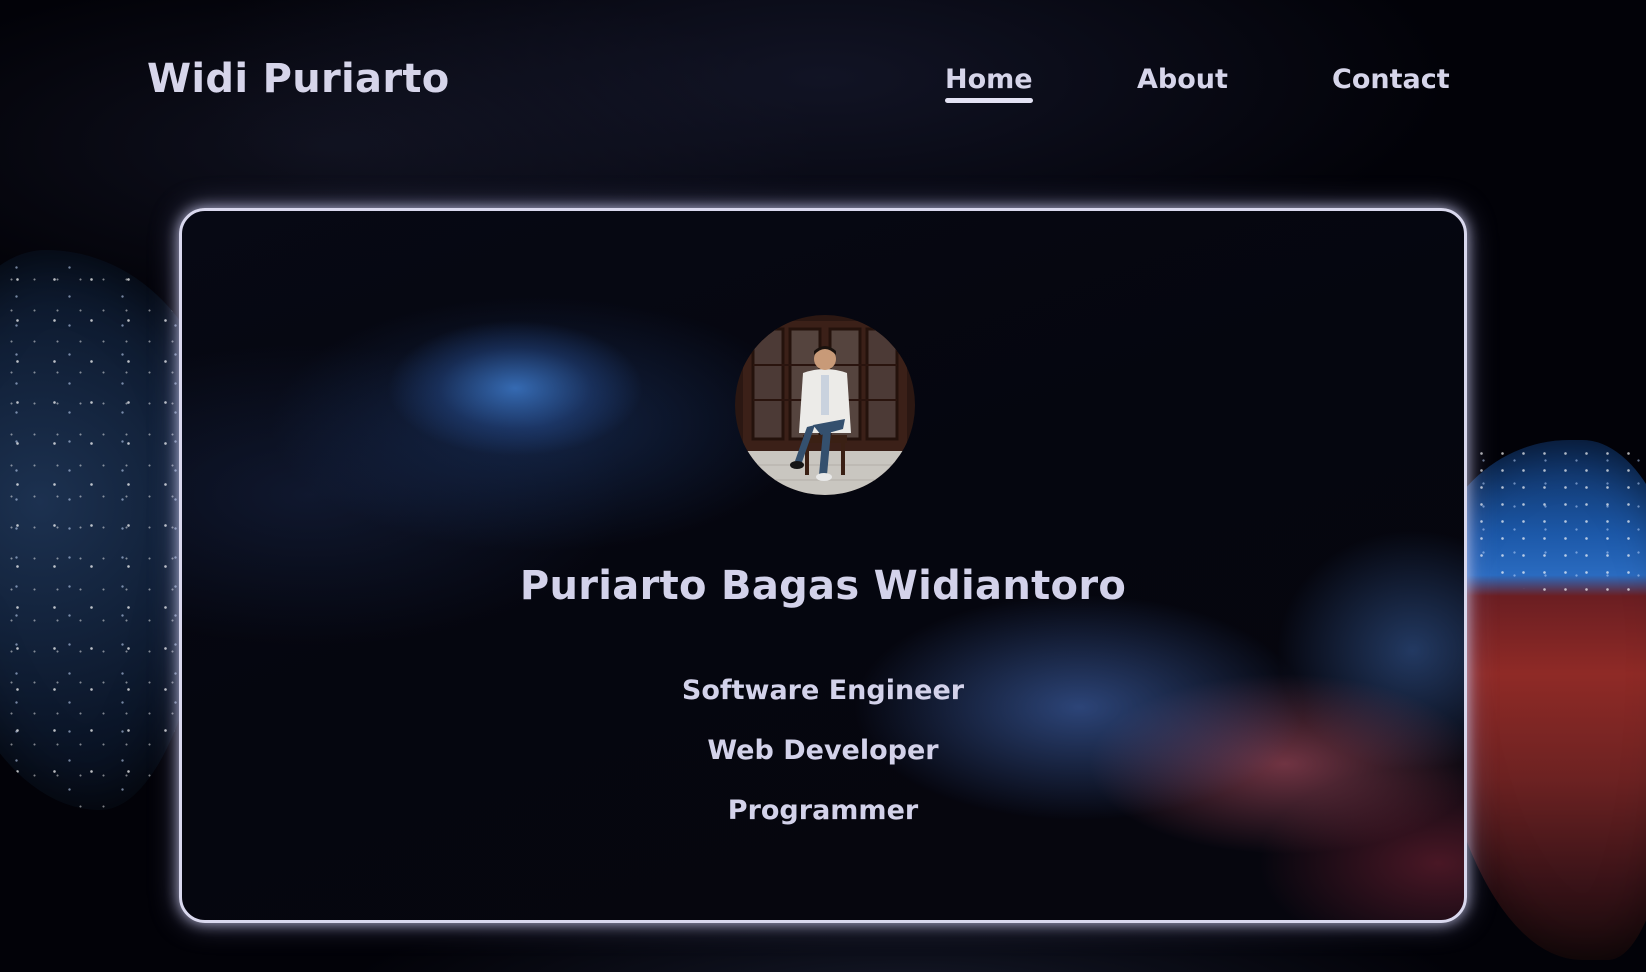 The width and height of the screenshot is (1646, 972). What do you see at coordinates (823, 810) in the screenshot?
I see `role-item: Programmer` at bounding box center [823, 810].